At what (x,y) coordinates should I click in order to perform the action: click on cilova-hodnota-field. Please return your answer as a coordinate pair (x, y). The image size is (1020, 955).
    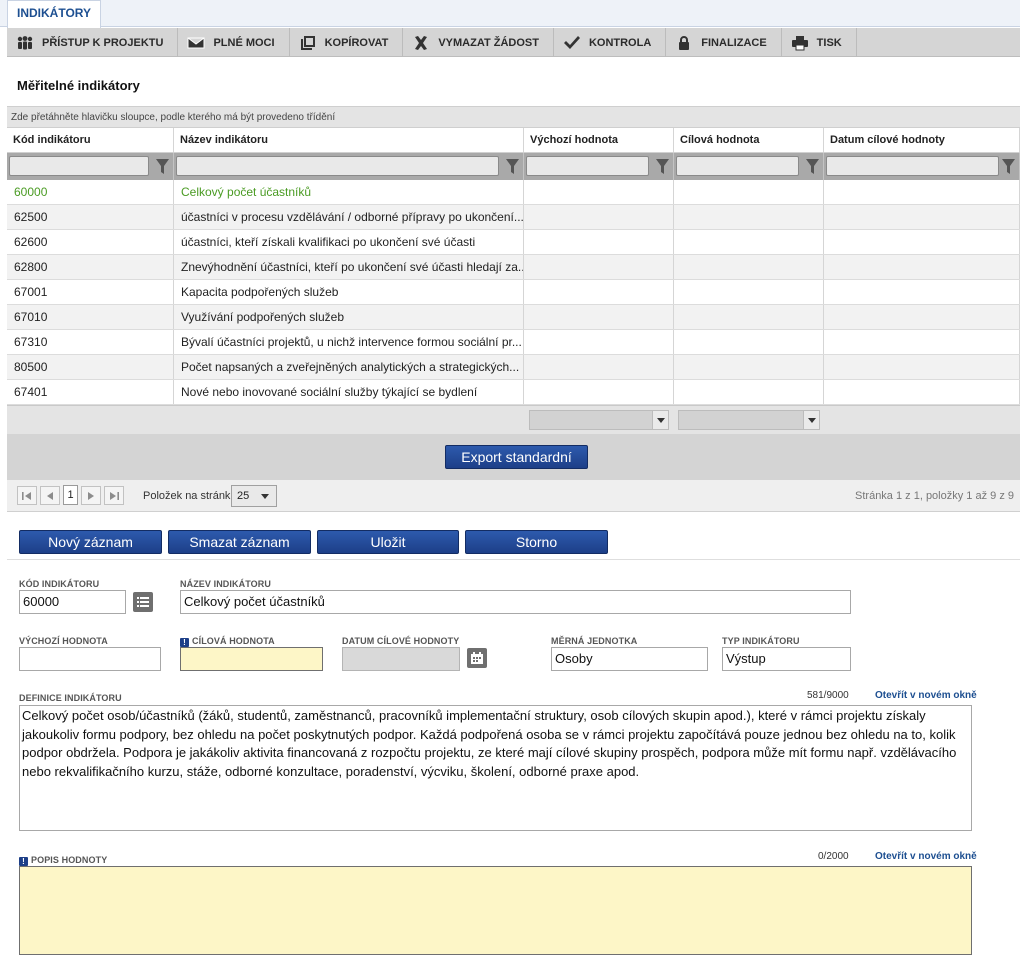
    Looking at the image, I should click on (251, 659).